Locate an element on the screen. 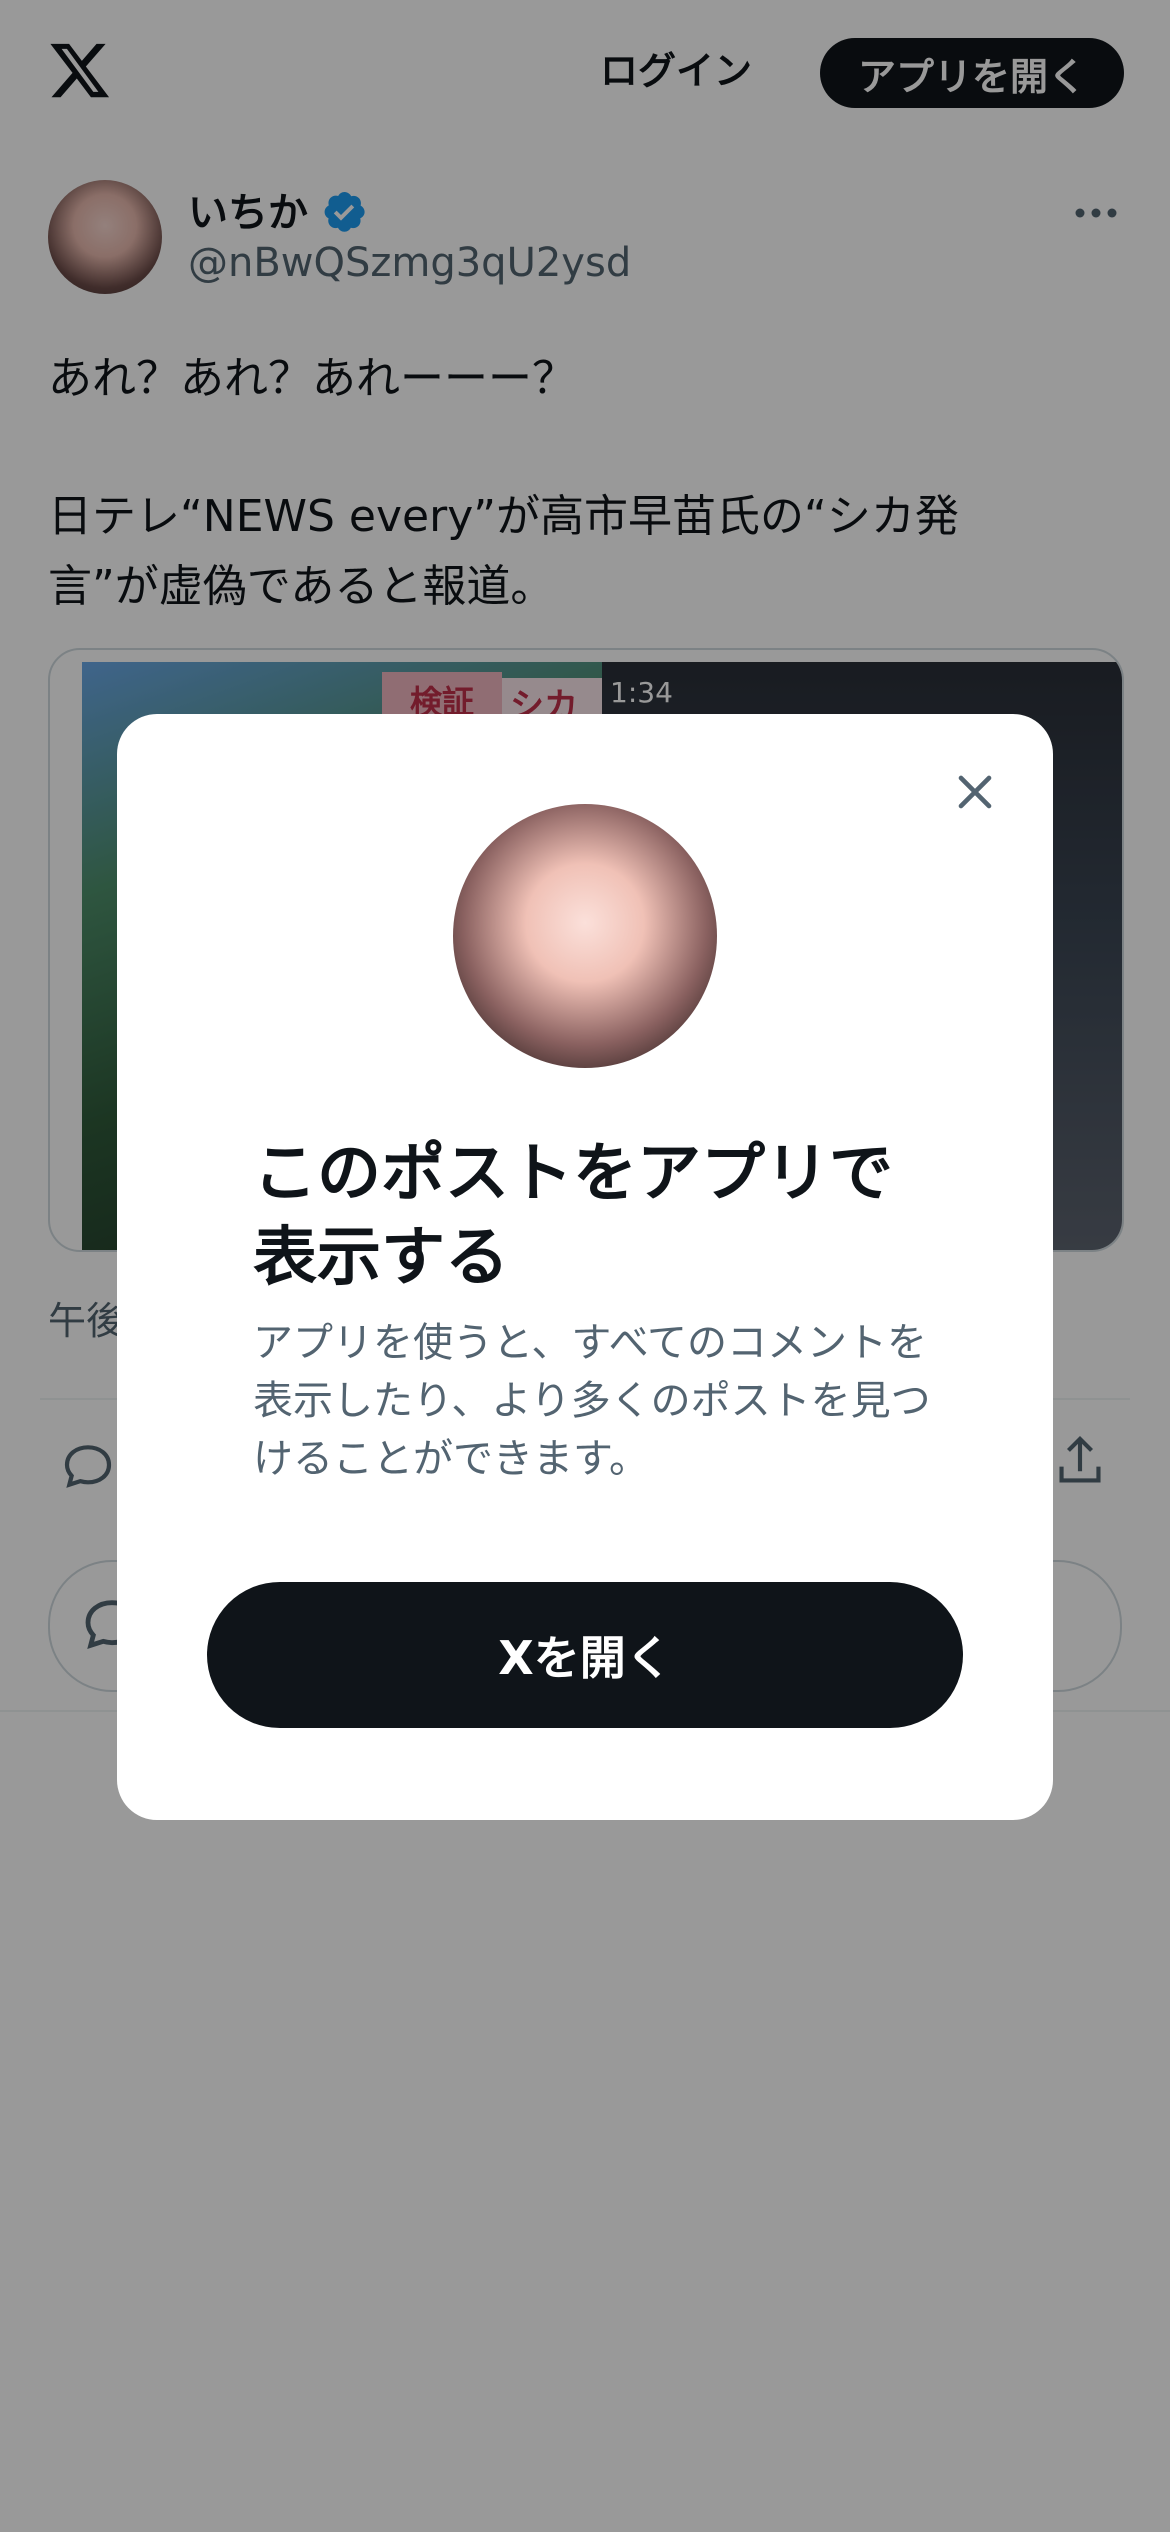  modal-title: このポストをアプリで表示する is located at coordinates (573, 1216).